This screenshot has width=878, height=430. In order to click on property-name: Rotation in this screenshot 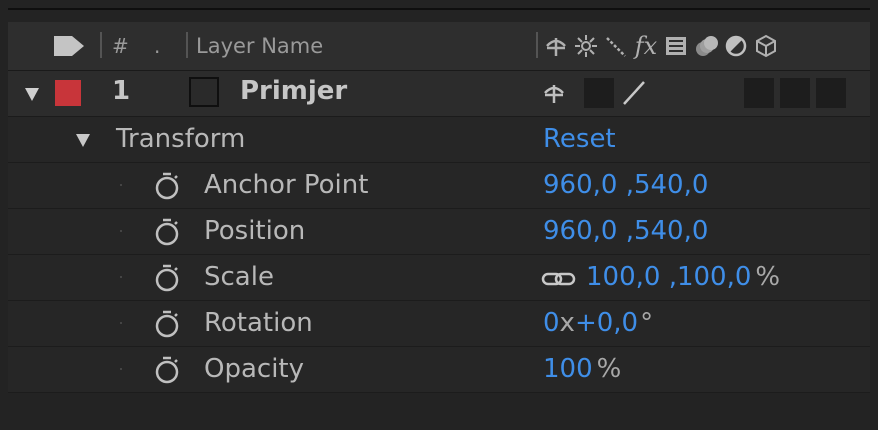, I will do `click(258, 323)`.